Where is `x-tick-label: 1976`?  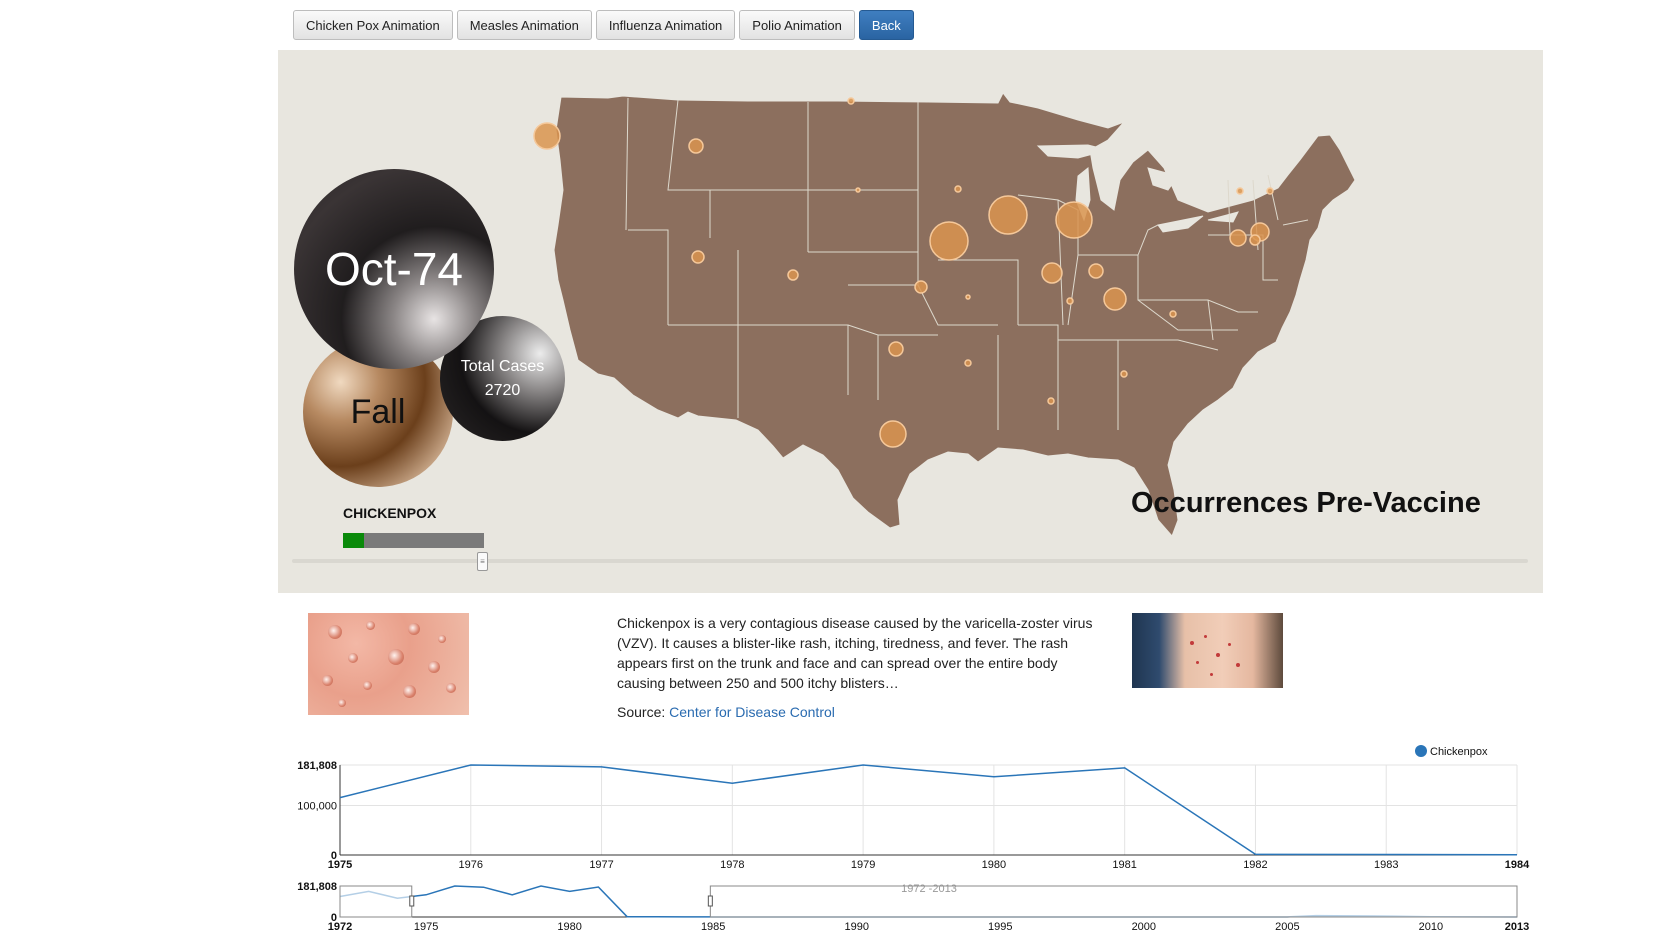 x-tick-label: 1976 is located at coordinates (471, 865).